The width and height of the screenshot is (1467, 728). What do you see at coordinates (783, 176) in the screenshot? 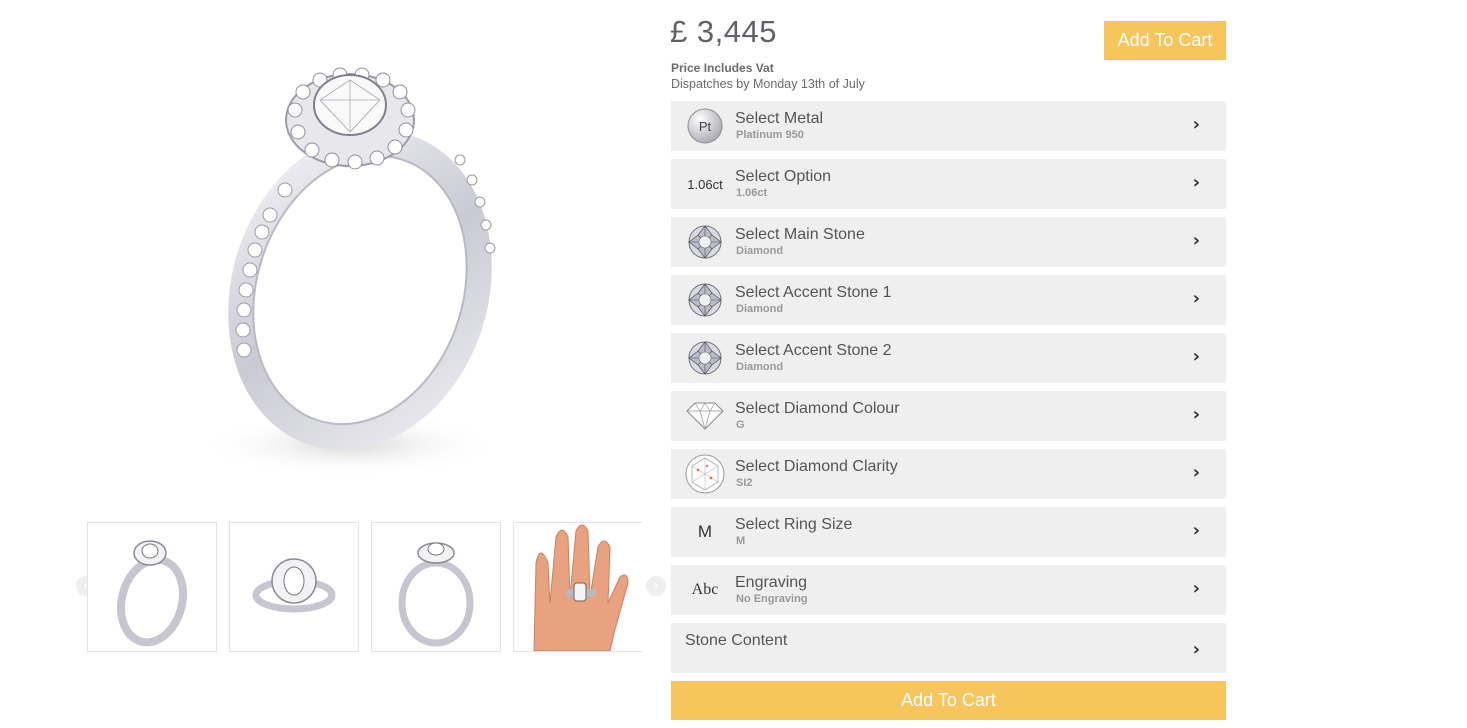
I see `option-title: Select Option` at bounding box center [783, 176].